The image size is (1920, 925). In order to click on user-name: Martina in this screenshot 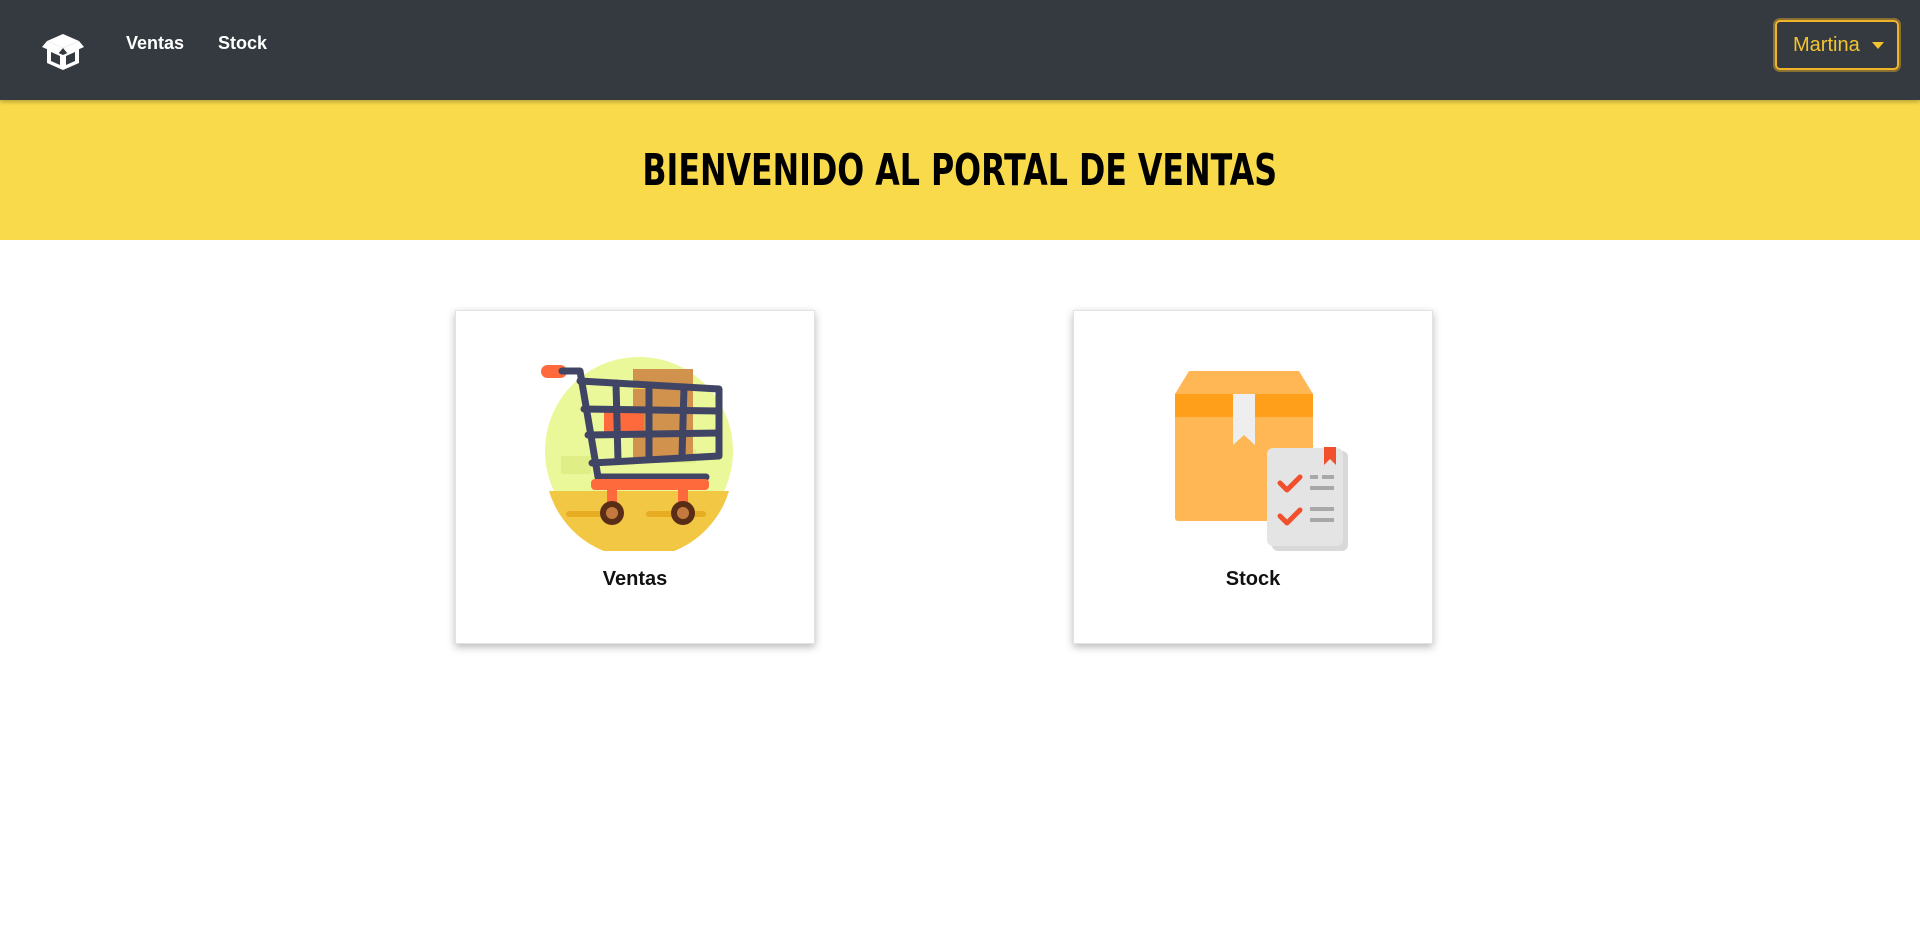, I will do `click(1826, 44)`.